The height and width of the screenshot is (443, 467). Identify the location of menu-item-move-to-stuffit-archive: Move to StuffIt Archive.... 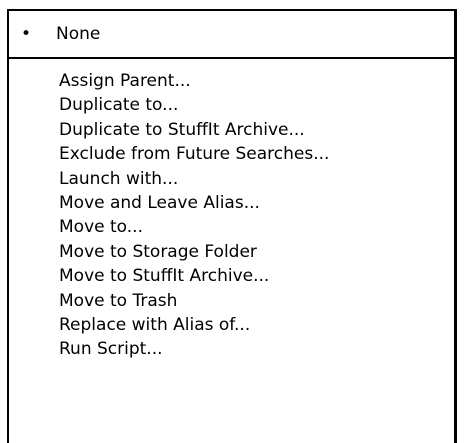
(231, 276).